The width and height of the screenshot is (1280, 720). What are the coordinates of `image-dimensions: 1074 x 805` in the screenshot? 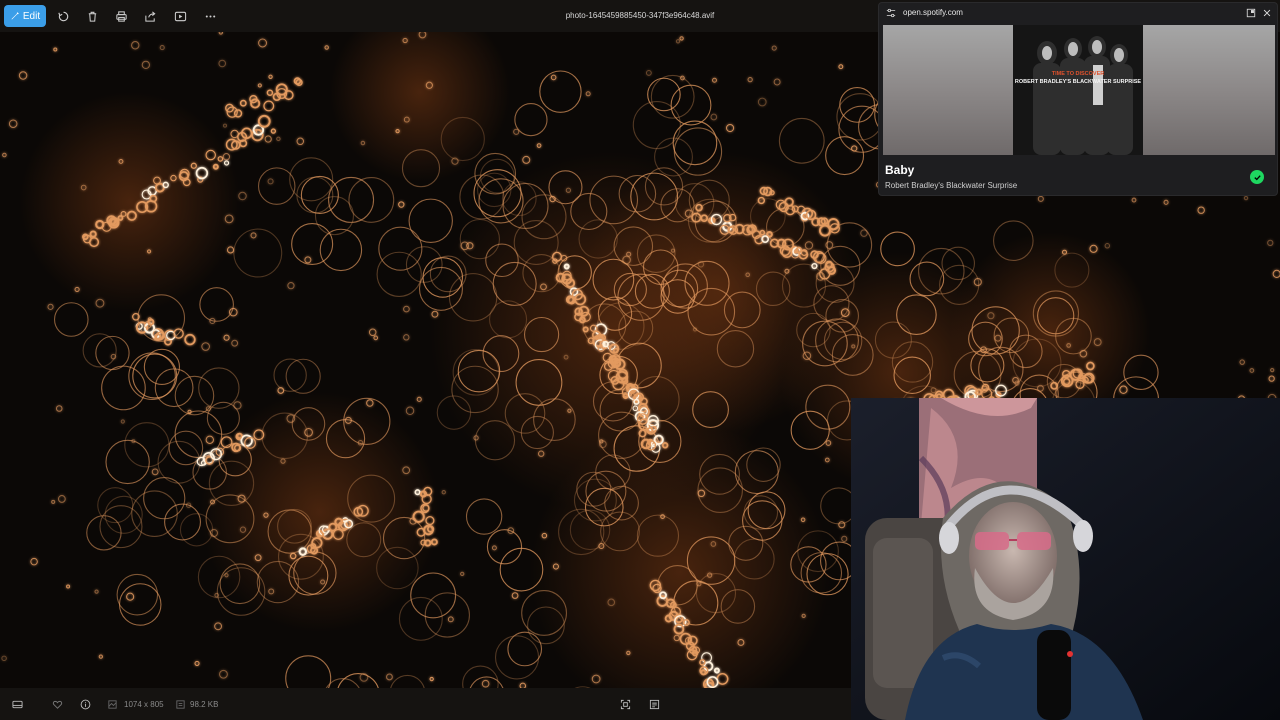 It's located at (144, 704).